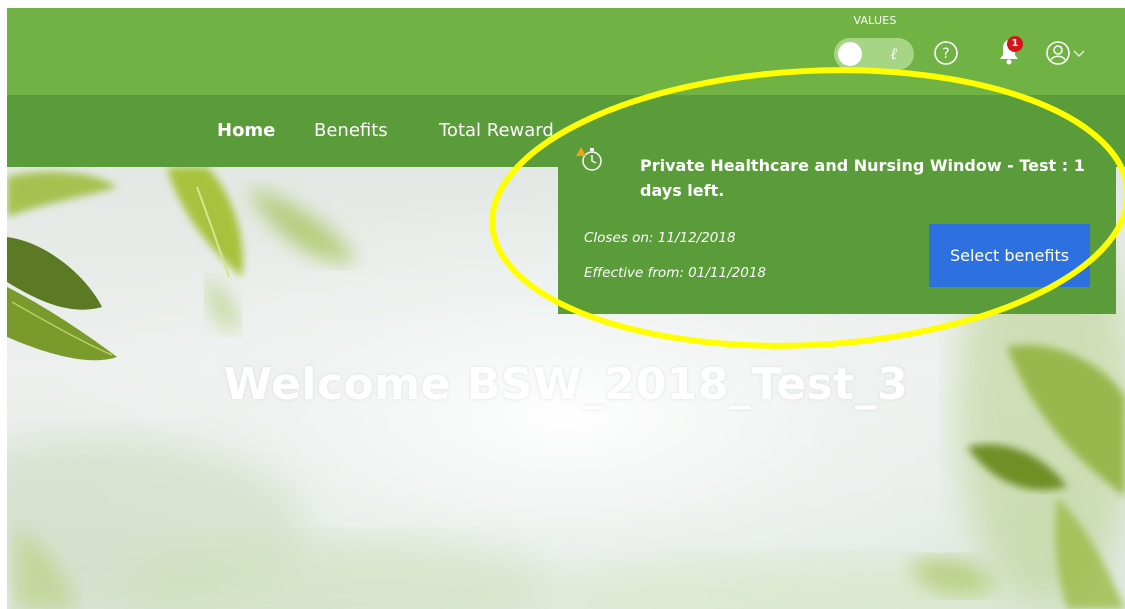 The height and width of the screenshot is (609, 1125). I want to click on values-switch-group: VALUES ℓ, so click(875, 49).